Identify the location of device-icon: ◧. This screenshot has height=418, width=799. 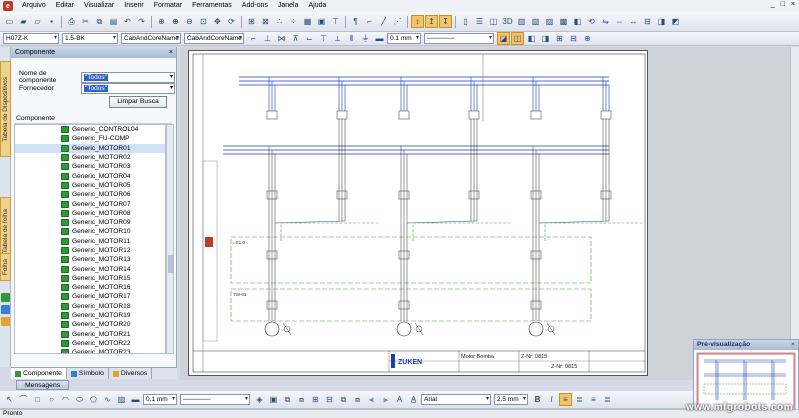
(577, 21).